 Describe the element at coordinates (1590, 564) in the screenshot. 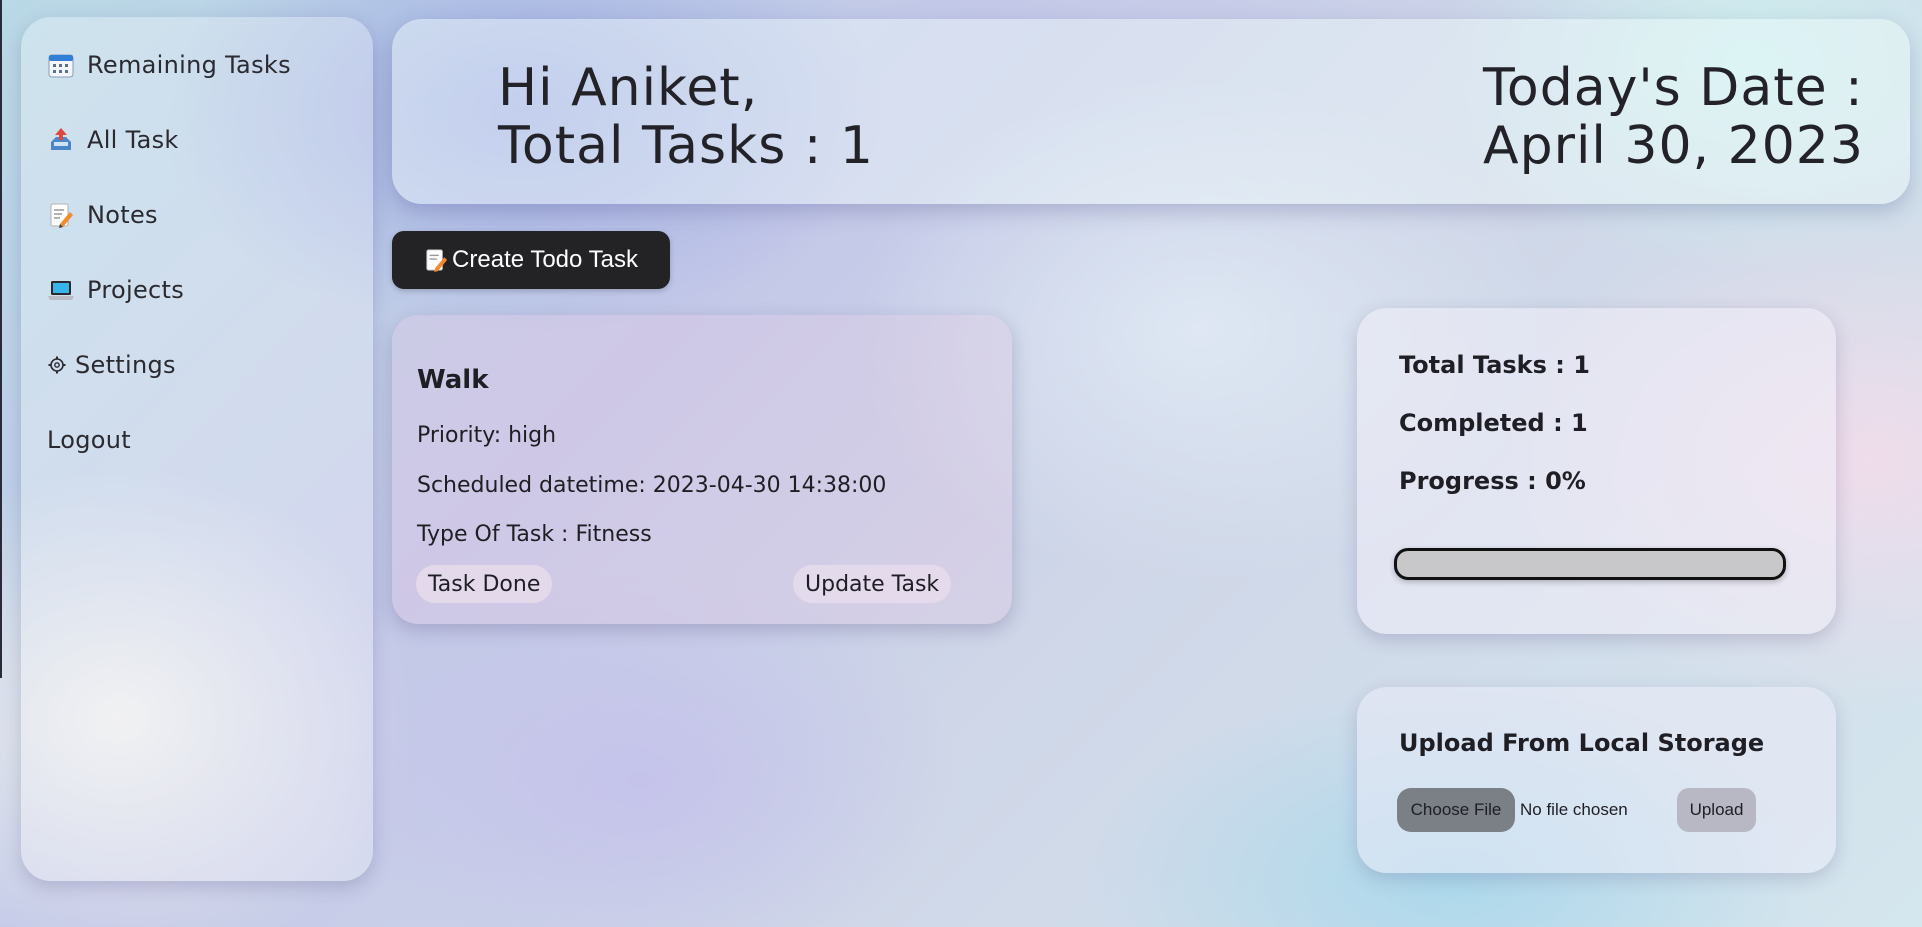

I see `progress-bar` at that location.